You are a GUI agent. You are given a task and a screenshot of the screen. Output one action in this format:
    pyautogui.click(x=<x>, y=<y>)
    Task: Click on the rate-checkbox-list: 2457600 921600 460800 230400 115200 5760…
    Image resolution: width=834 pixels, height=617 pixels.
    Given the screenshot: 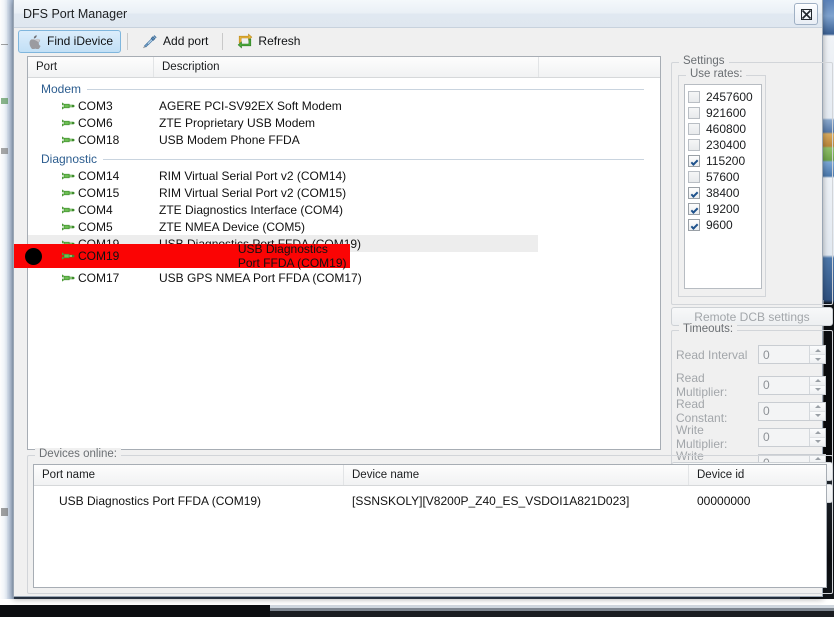 What is the action you would take?
    pyautogui.click(x=723, y=186)
    